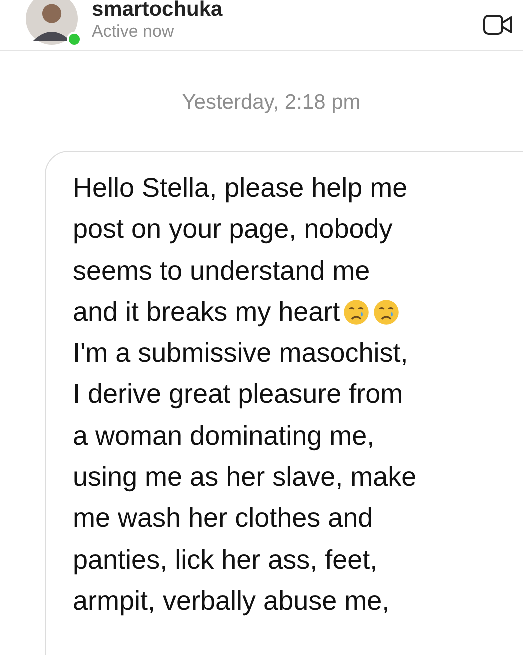  What do you see at coordinates (231, 601) in the screenshot?
I see `message-text: armpit, verbally abuse me,` at bounding box center [231, 601].